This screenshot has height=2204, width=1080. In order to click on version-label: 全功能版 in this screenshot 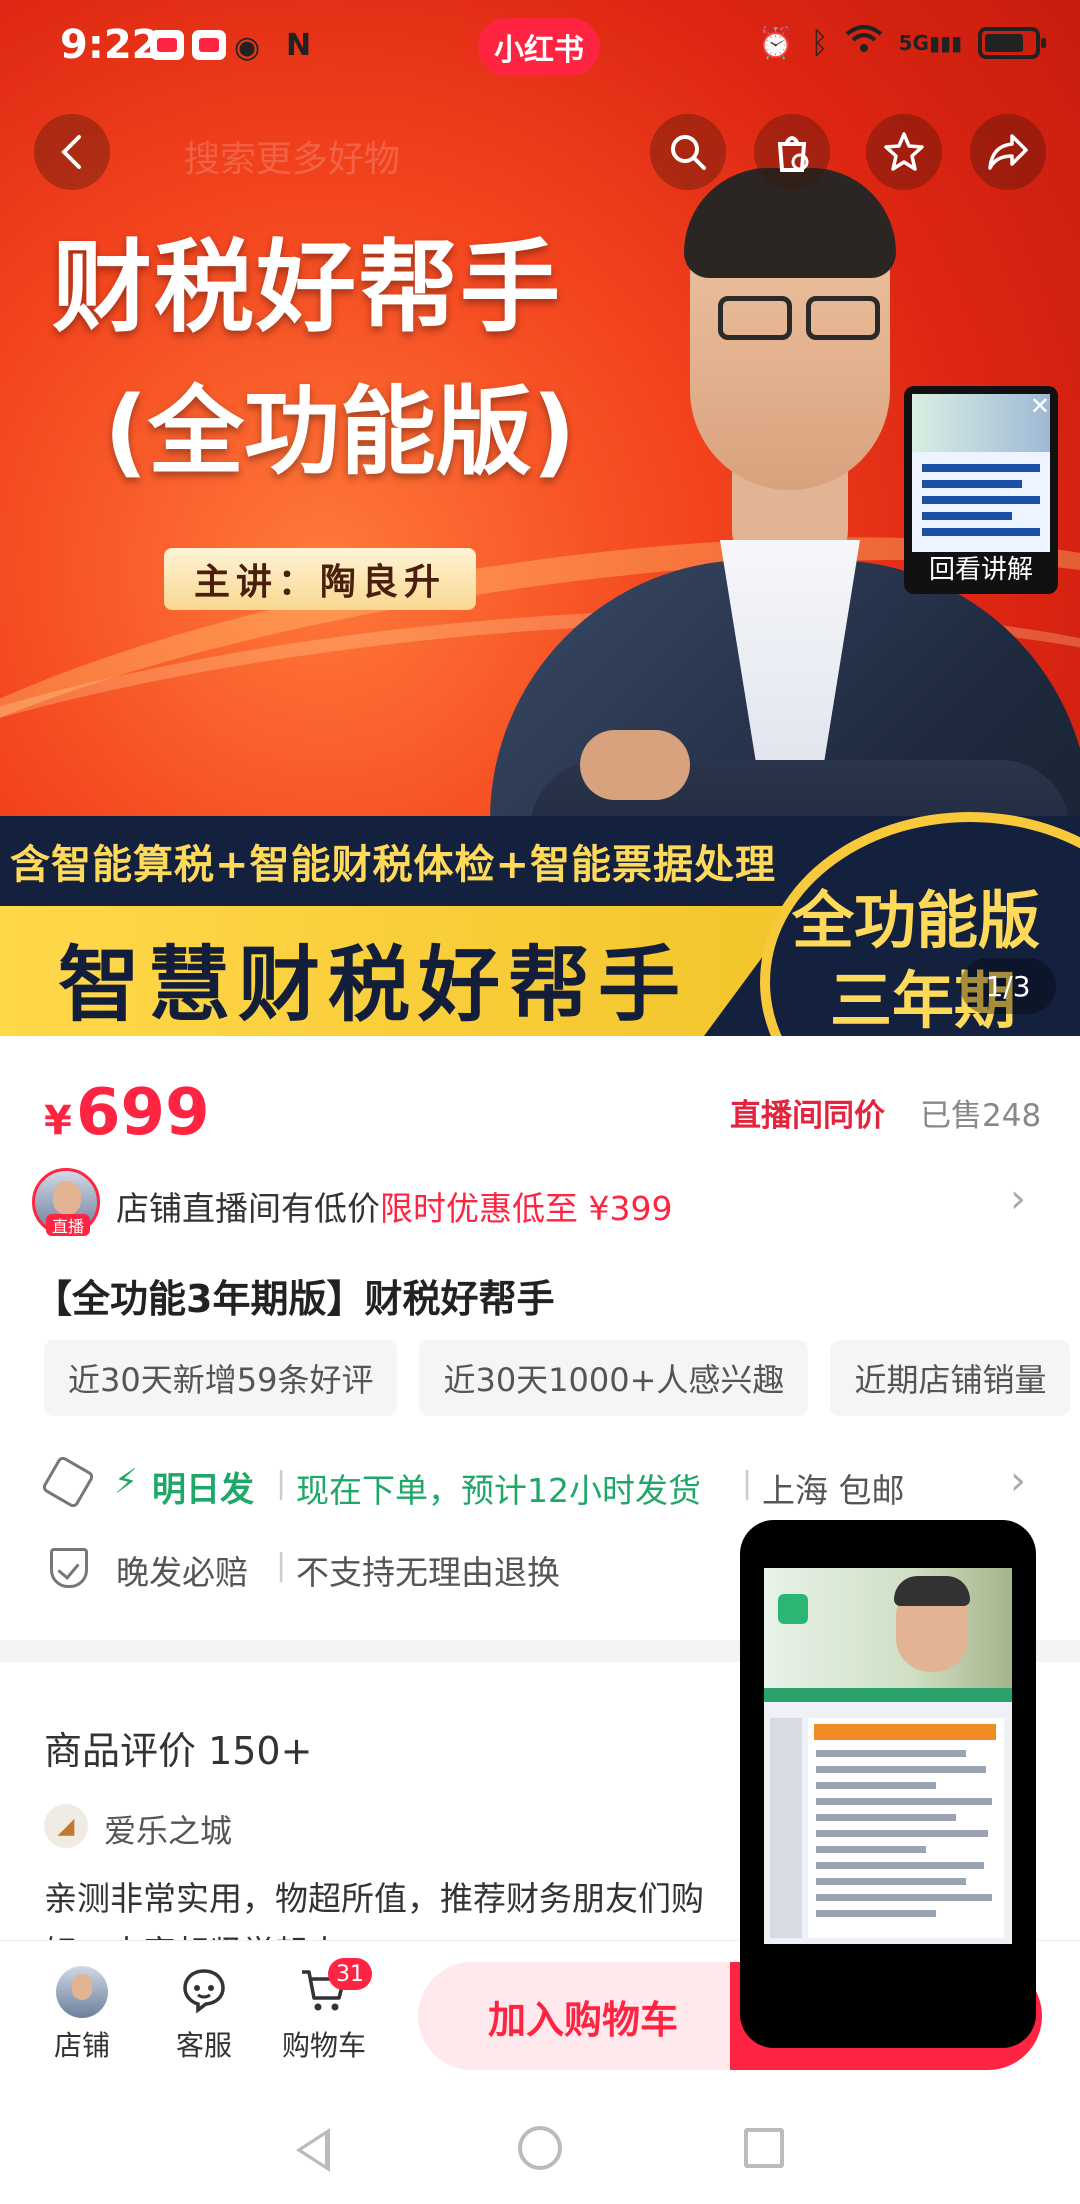, I will do `click(916, 920)`.